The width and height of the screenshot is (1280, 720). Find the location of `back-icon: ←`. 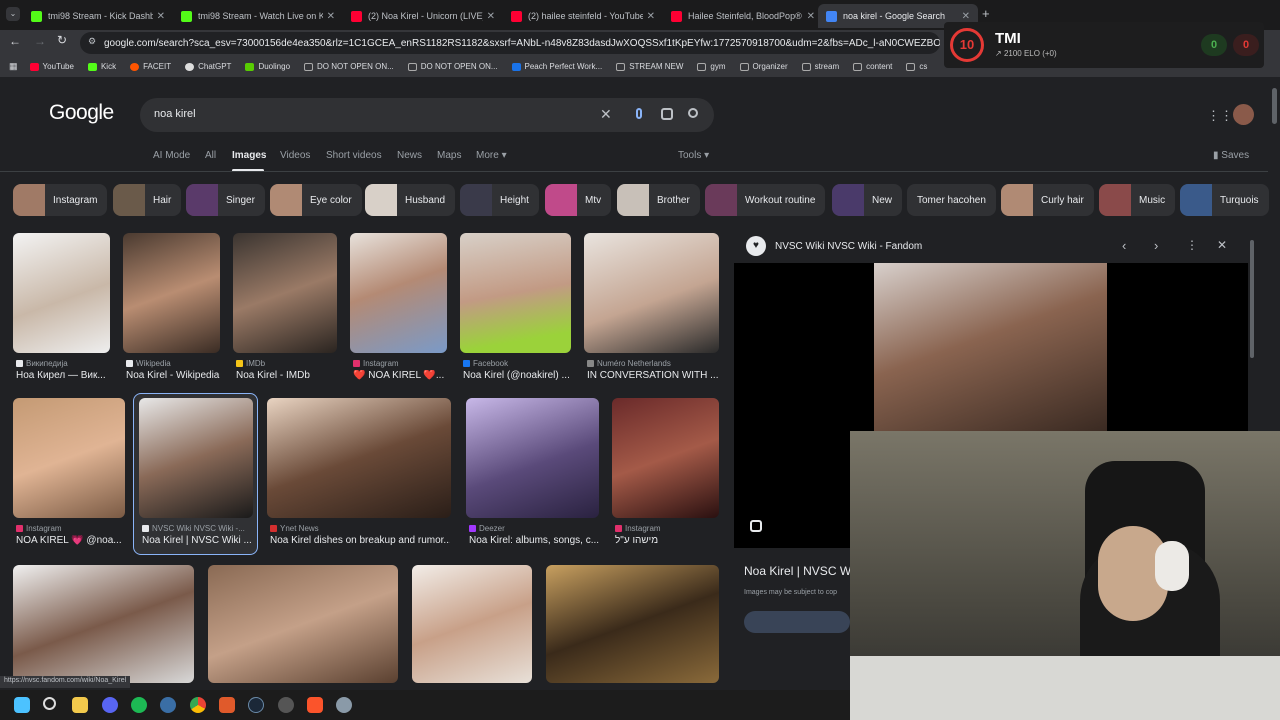

back-icon: ← is located at coordinates (15, 41).